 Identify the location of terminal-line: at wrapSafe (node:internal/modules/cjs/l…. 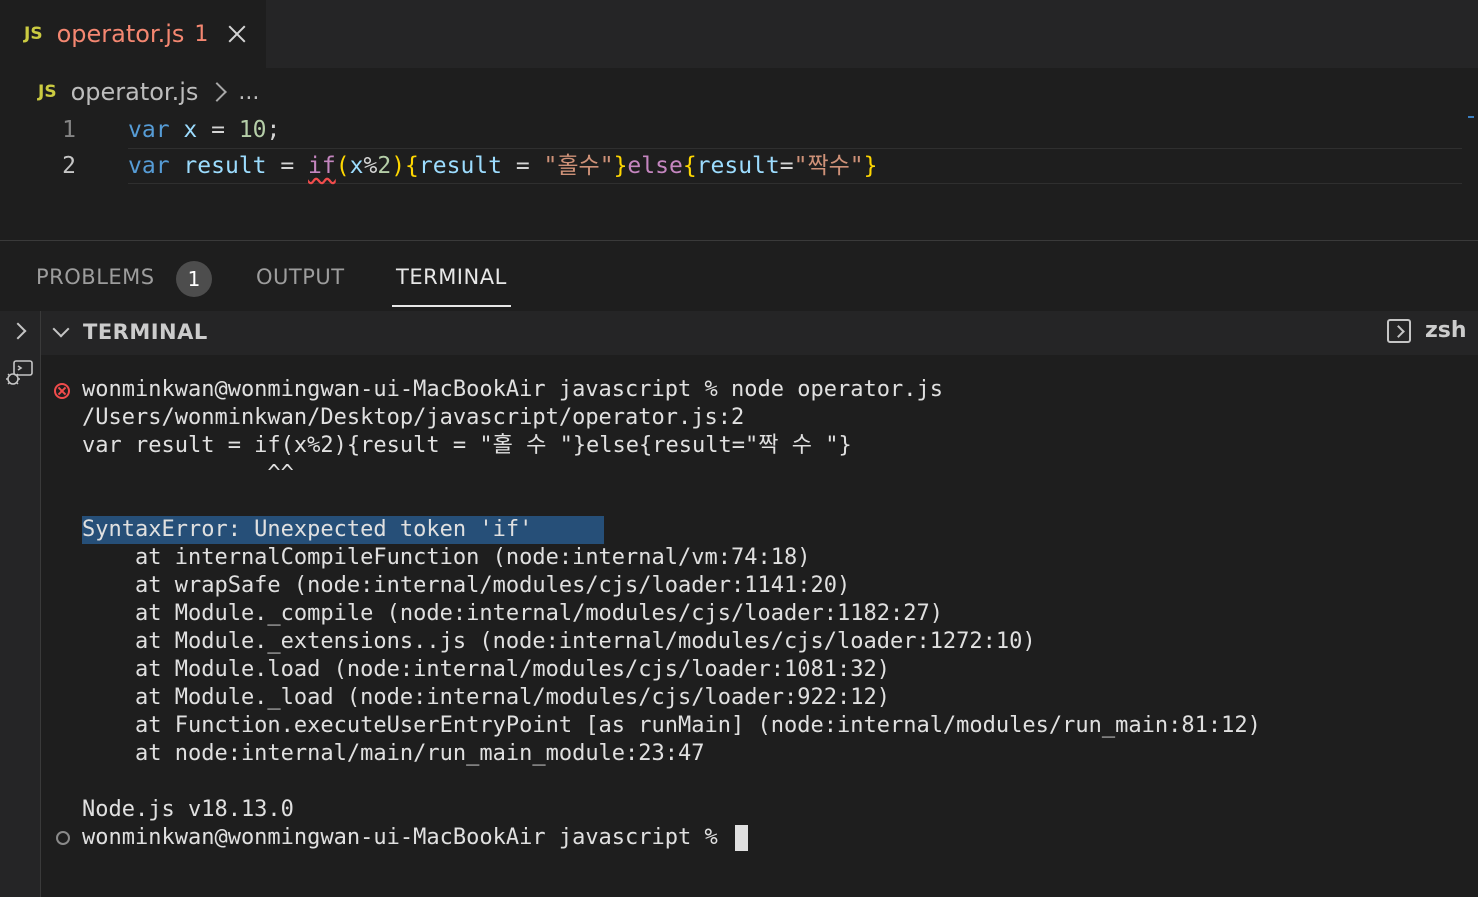
(466, 585).